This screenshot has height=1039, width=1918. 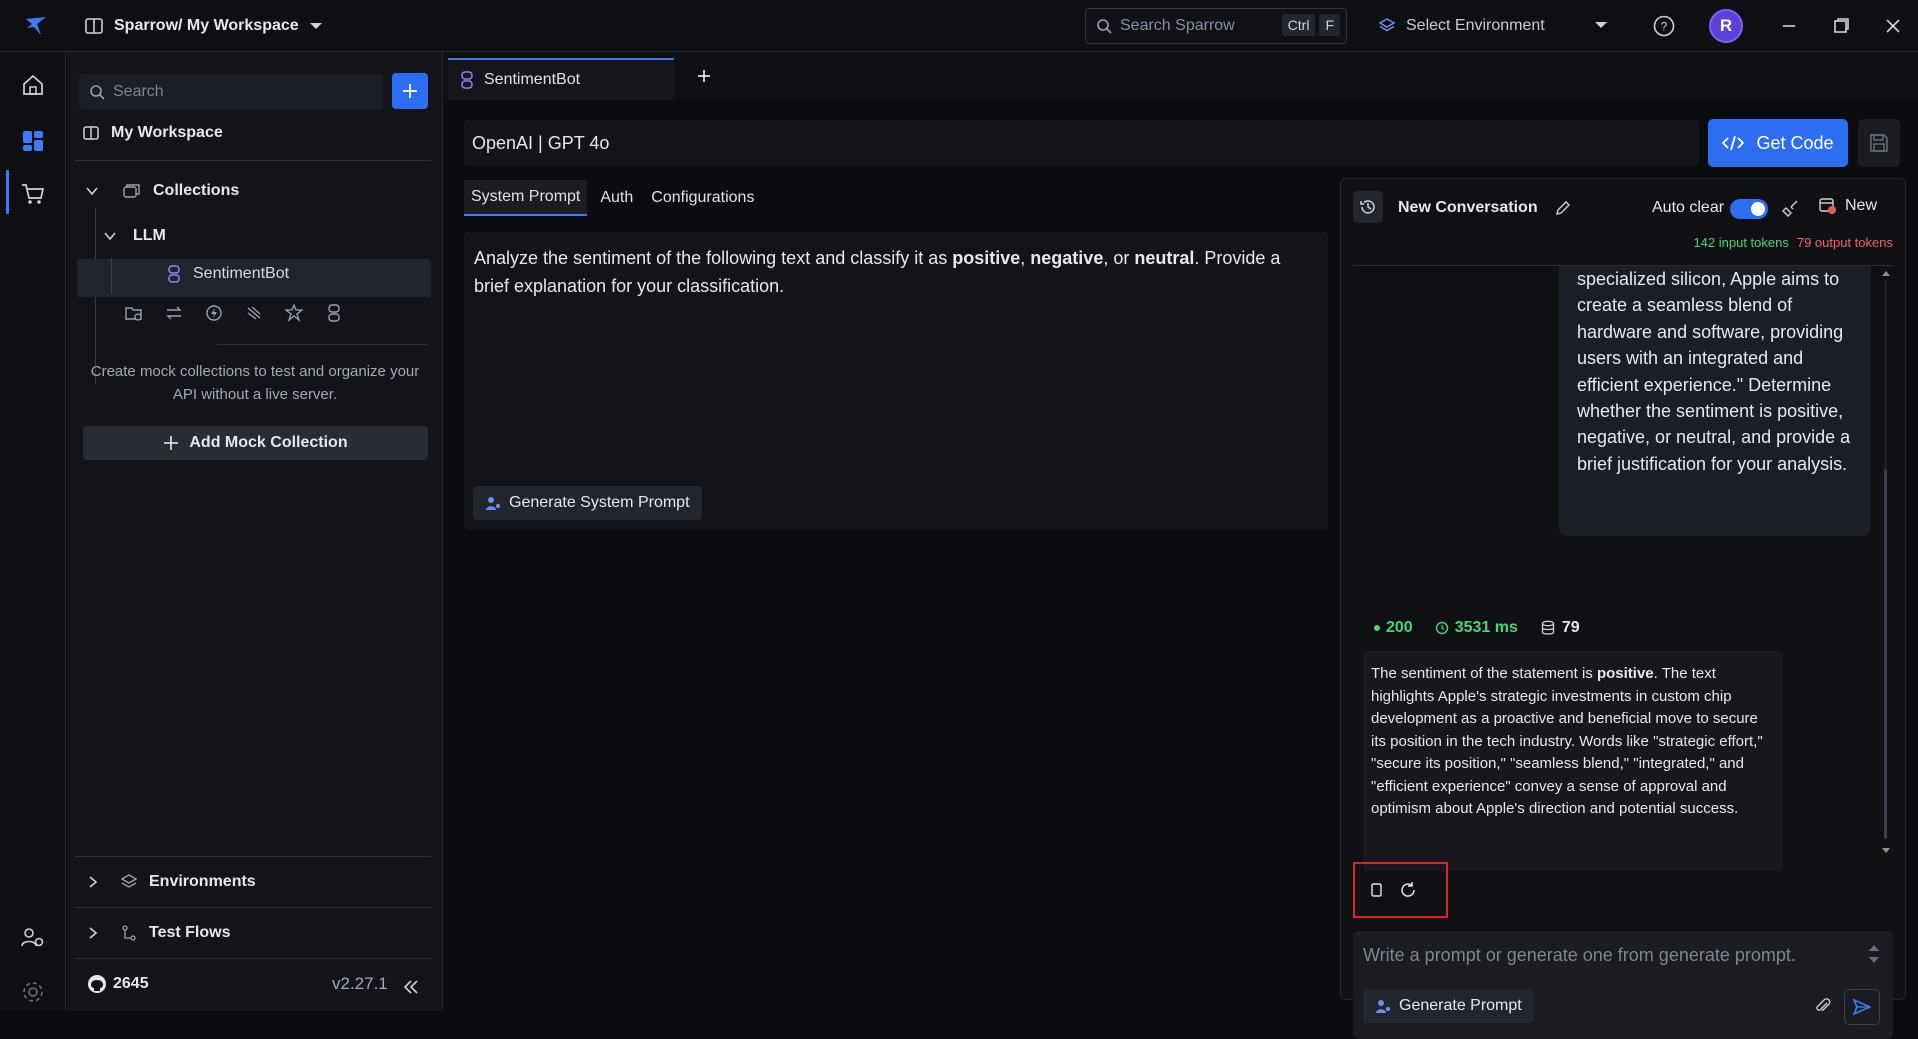 I want to click on add-mock-collection-button: Add Mock Collection, so click(x=255, y=443).